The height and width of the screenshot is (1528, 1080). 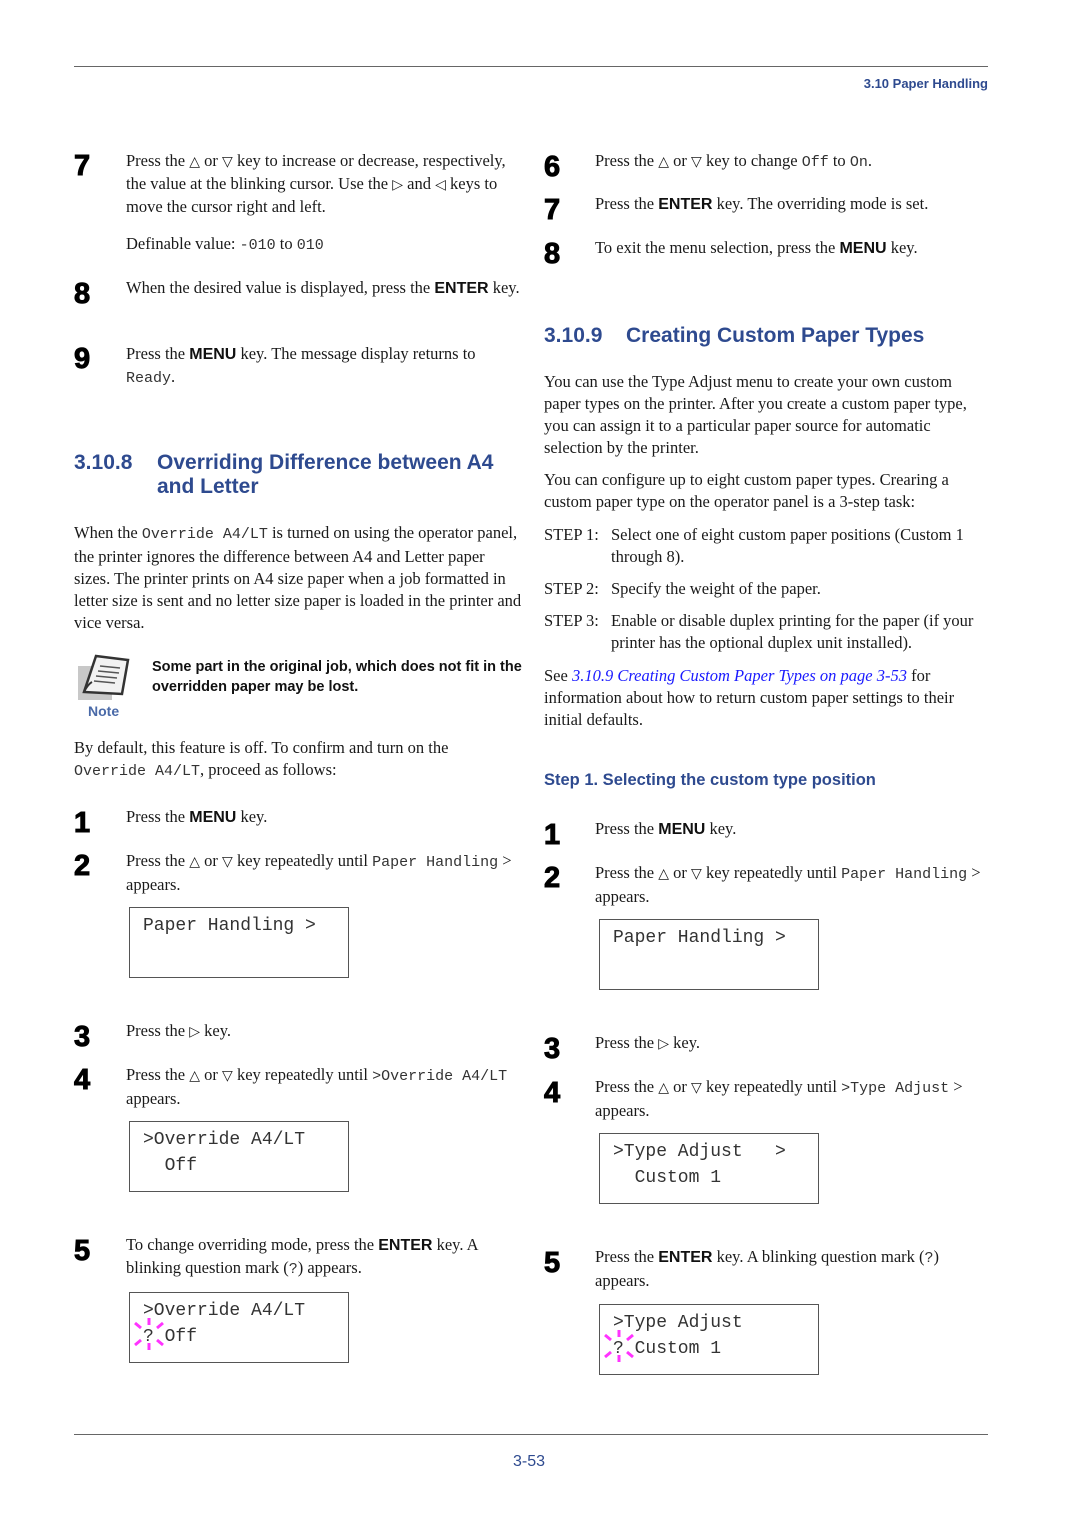 What do you see at coordinates (667, 1178) in the screenshot?
I see `lcd-line2: Custom 1` at bounding box center [667, 1178].